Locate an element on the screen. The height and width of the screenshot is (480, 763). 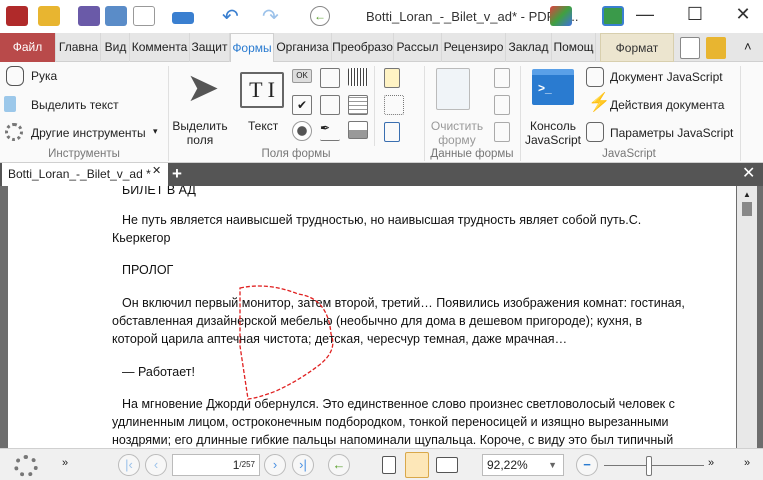
field-list-icon is located at coordinates (392, 132).